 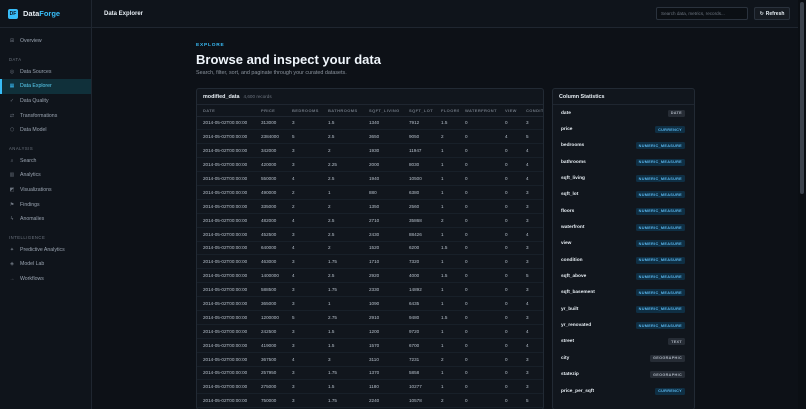 What do you see at coordinates (270, 262) in the screenshot?
I see `table-cell: 463000` at bounding box center [270, 262].